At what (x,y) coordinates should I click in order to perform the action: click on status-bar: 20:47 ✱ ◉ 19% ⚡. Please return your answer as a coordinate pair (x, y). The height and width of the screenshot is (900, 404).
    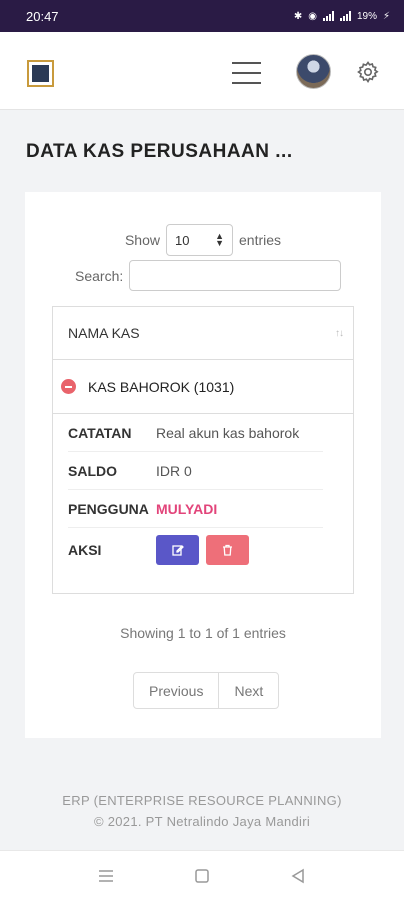
    Looking at the image, I should click on (202, 16).